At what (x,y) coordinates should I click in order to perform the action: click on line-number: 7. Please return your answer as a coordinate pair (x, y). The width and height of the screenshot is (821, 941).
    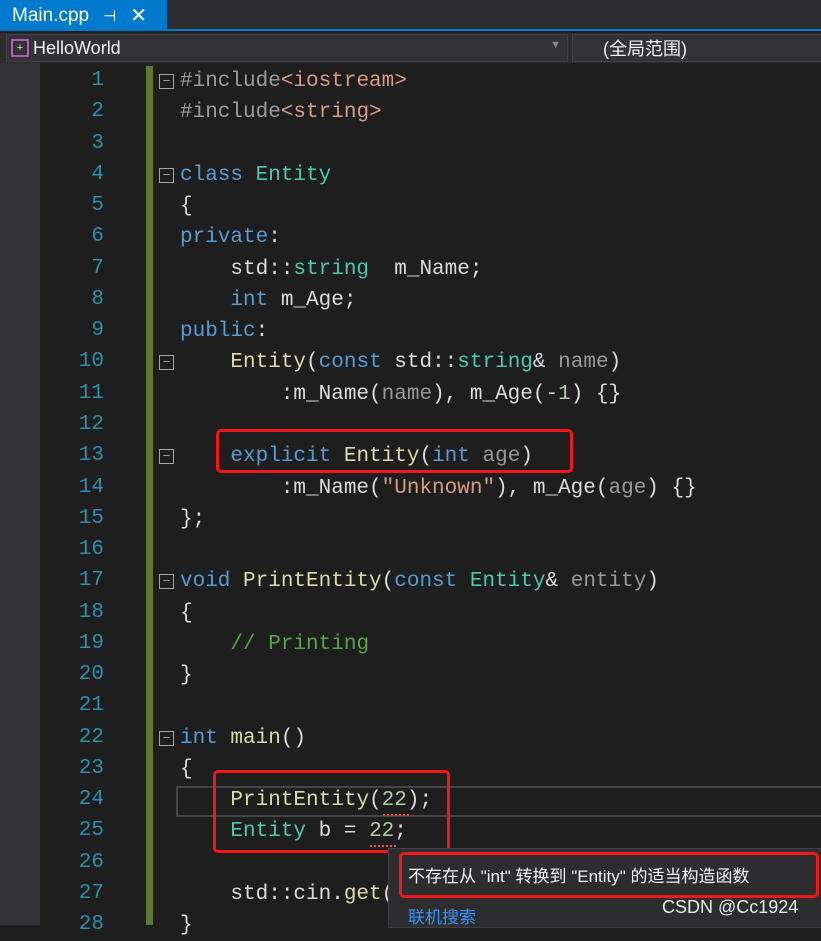
    Looking at the image, I should click on (97, 268).